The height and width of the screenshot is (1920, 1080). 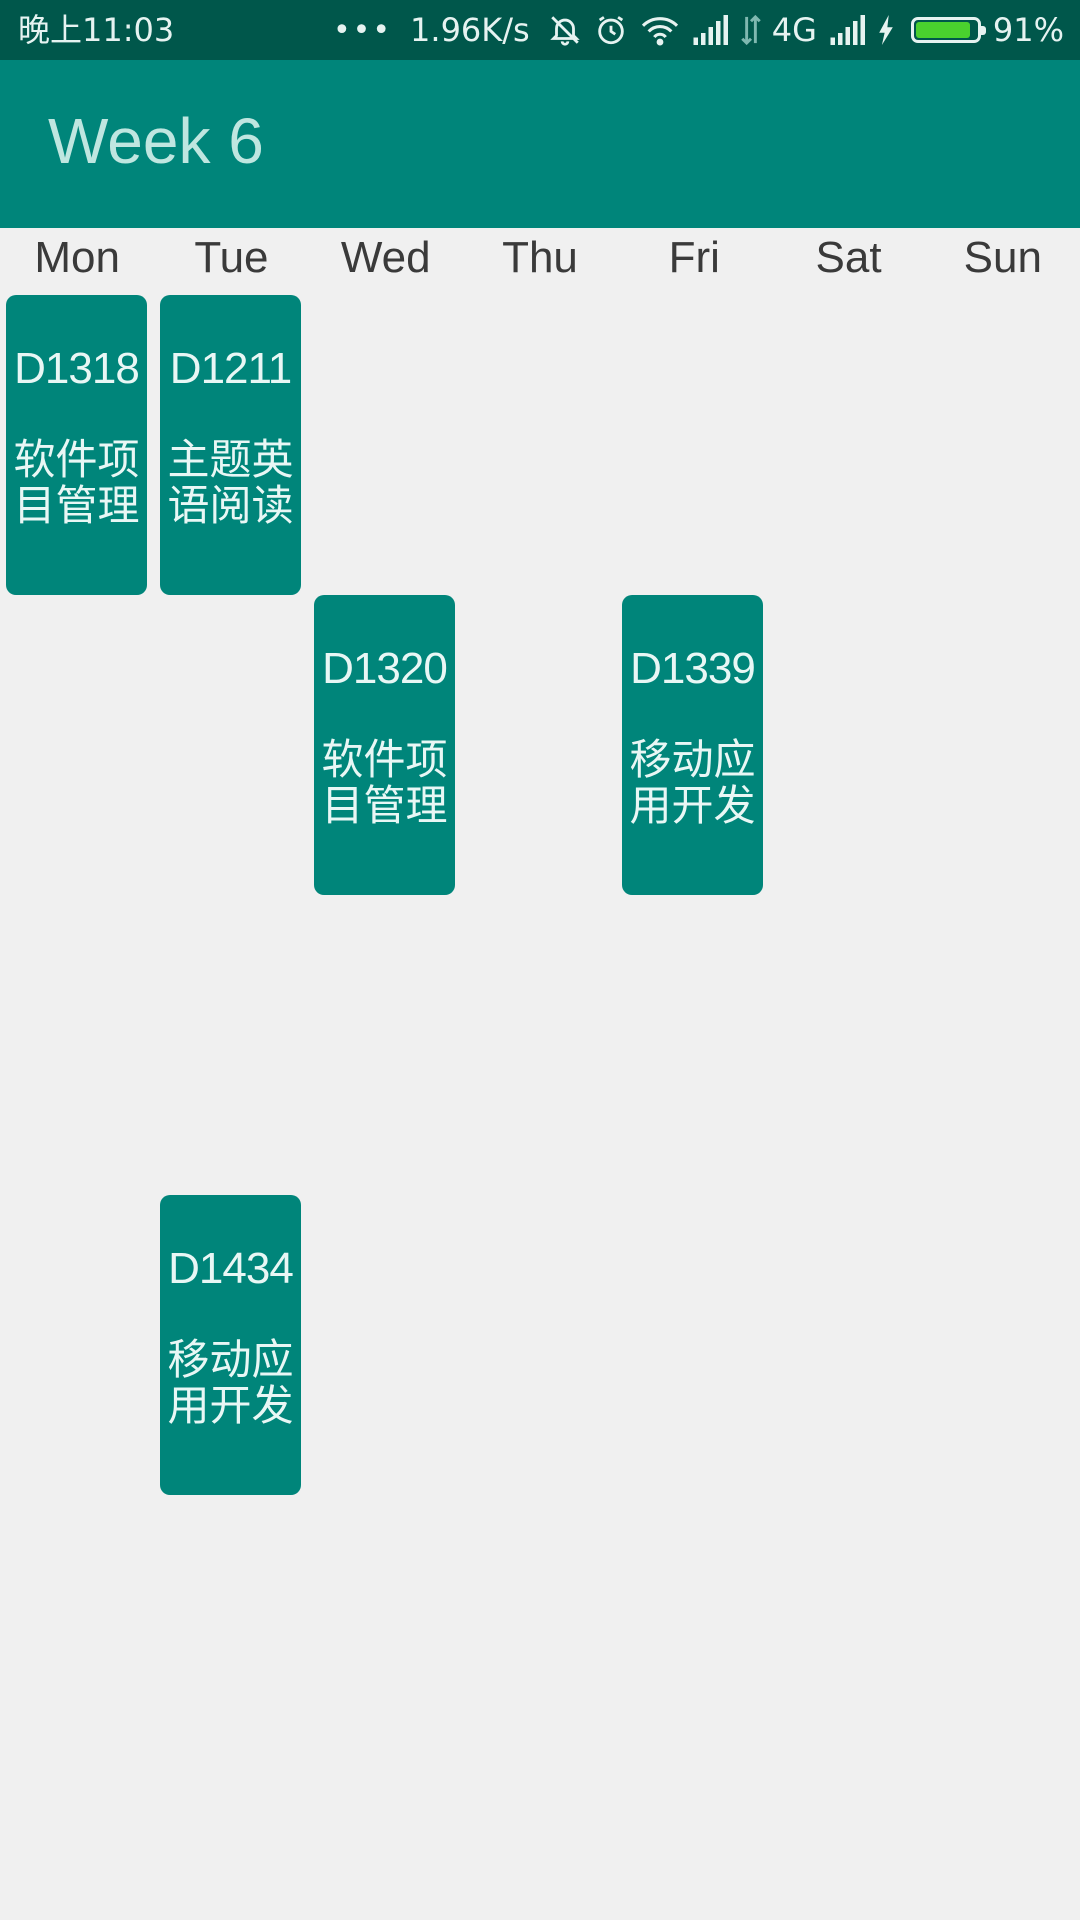 I want to click on day-header-wed: Wed, so click(x=385, y=257).